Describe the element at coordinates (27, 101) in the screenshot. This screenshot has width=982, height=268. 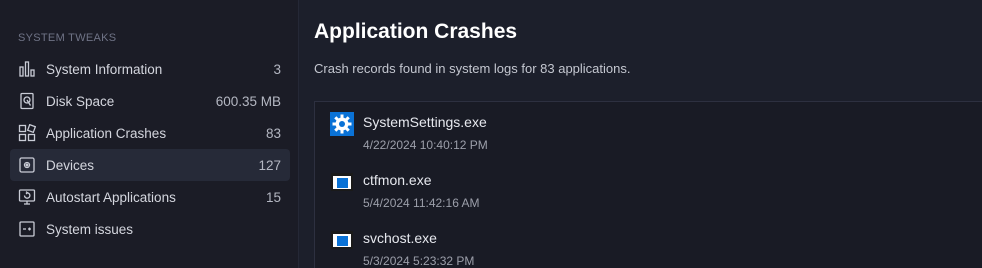
I see `disk-icon` at that location.